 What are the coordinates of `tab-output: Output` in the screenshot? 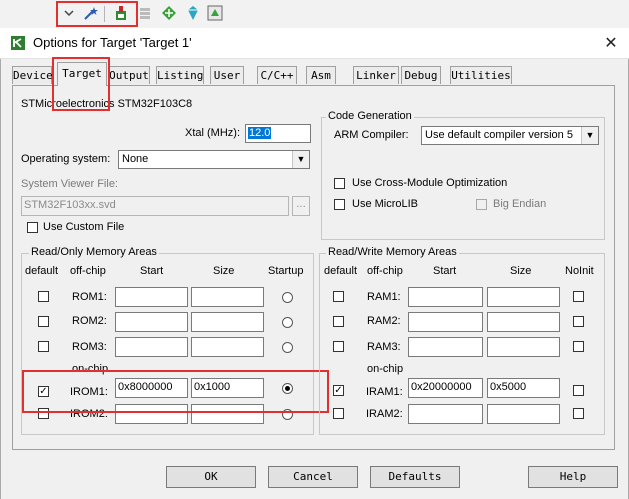 It's located at (129, 75).